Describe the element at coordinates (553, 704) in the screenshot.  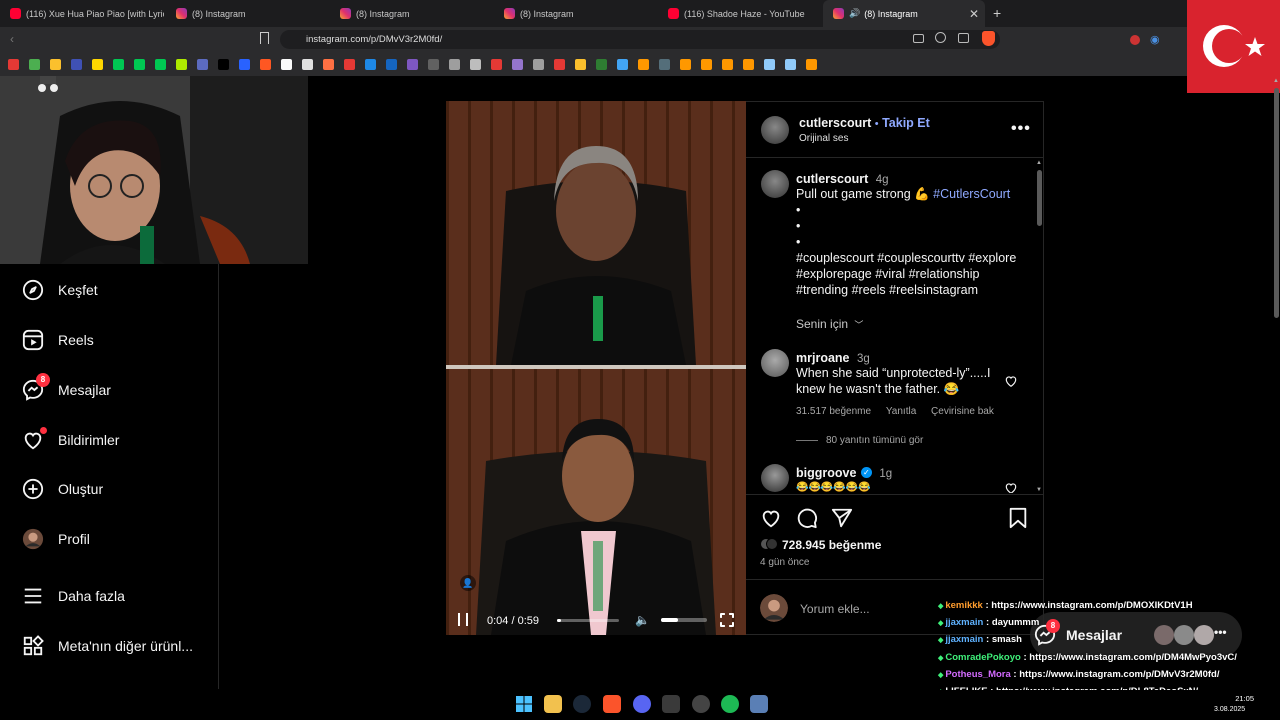
I see `file-explorer-icon` at that location.